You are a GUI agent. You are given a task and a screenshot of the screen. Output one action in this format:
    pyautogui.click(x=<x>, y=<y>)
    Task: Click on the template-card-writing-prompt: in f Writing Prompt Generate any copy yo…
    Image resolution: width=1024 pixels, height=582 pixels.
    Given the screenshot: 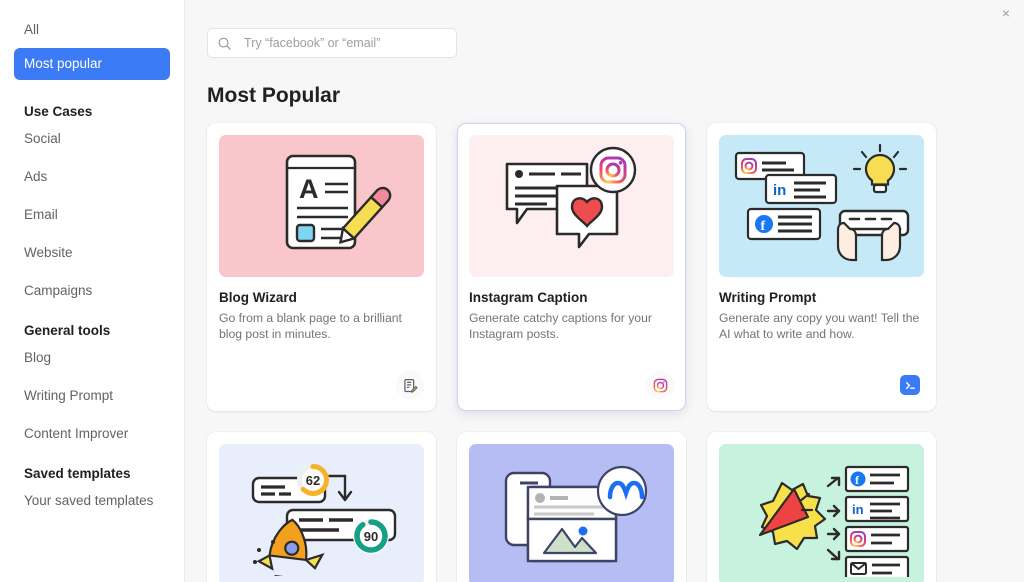 What is the action you would take?
    pyautogui.click(x=821, y=267)
    